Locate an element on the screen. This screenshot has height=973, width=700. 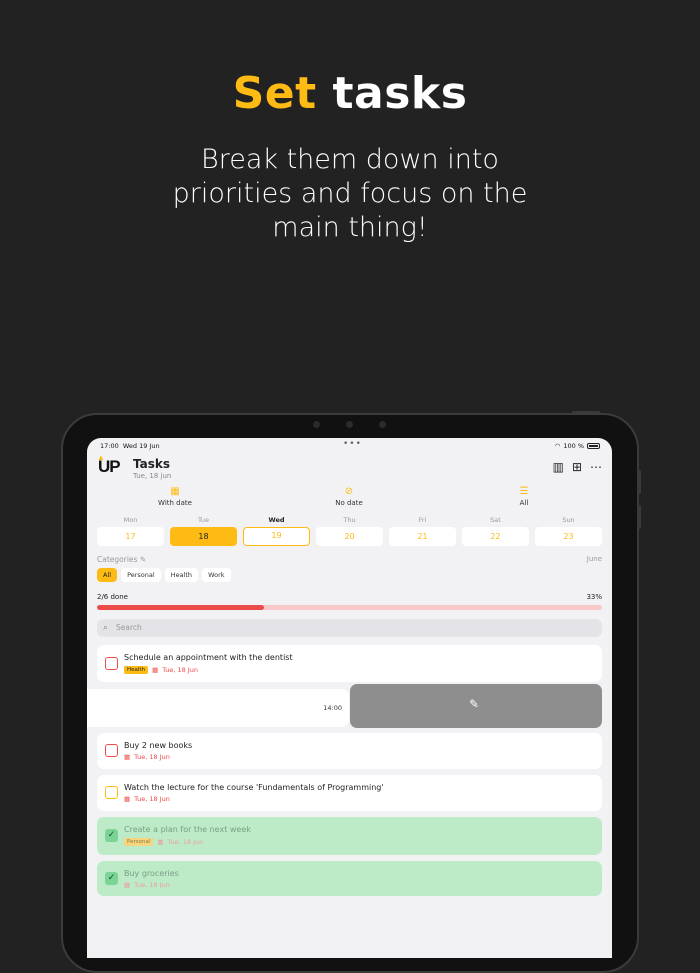
day-name: Sun is located at coordinates (568, 520).